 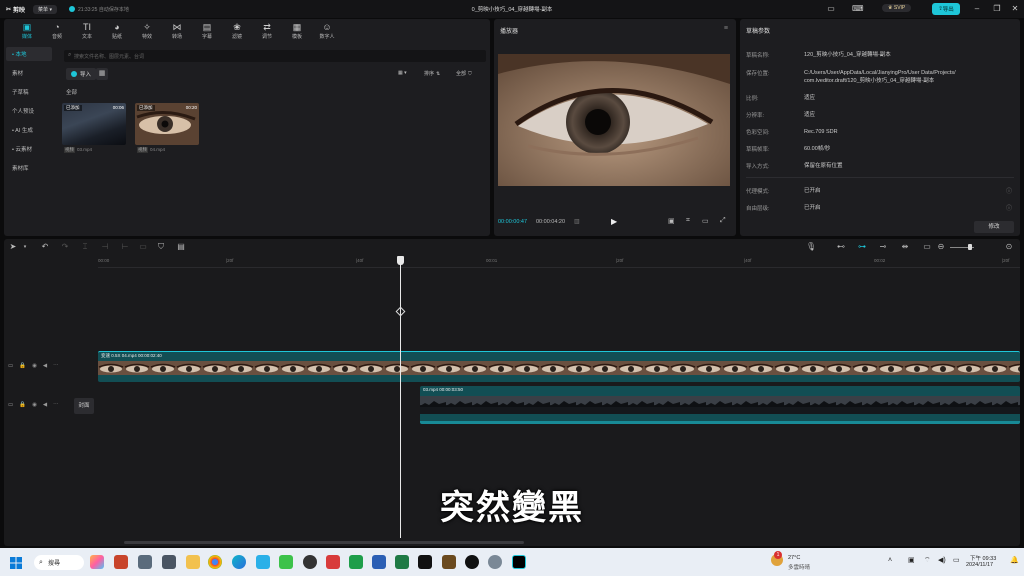 What do you see at coordinates (911, 560) in the screenshot?
I see `app-tray-icon: ▣` at bounding box center [911, 560].